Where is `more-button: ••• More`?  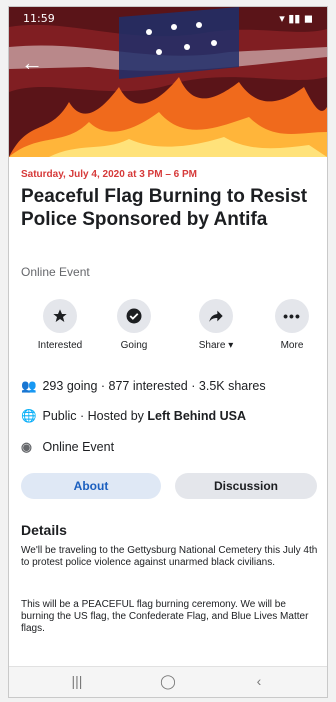
more-button: ••• More is located at coordinates (292, 325).